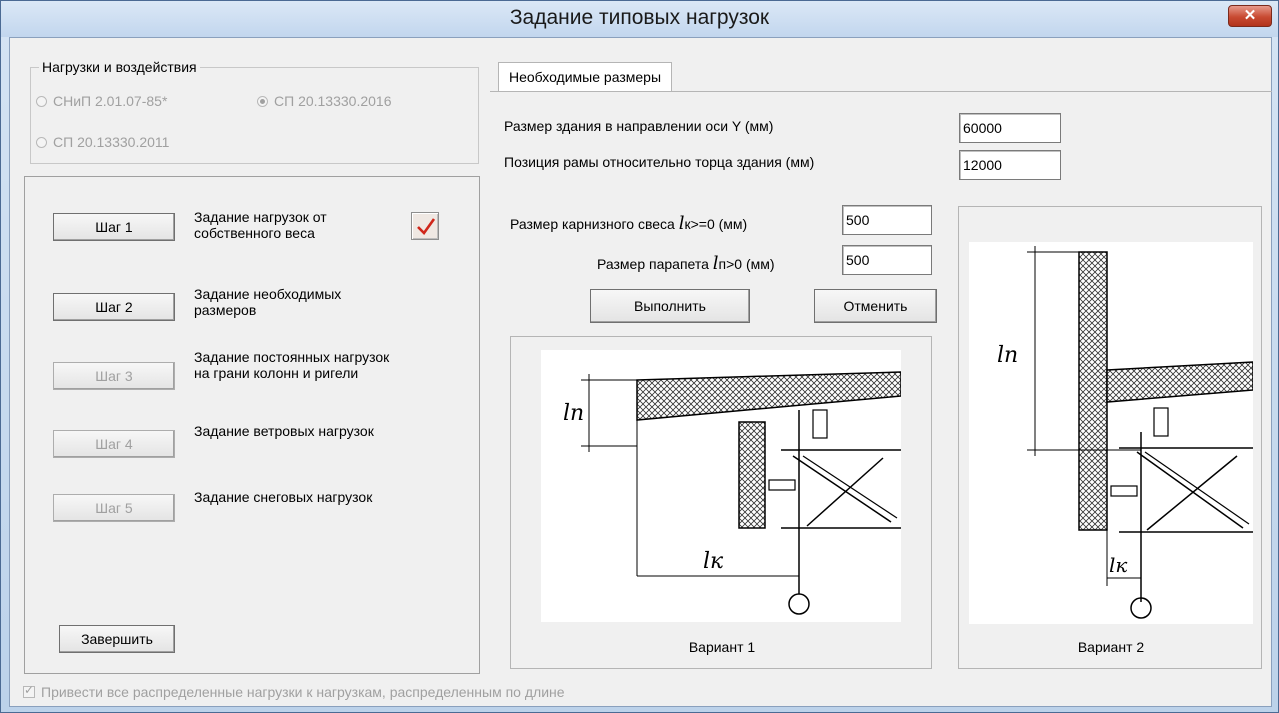 Image resolution: width=1279 pixels, height=713 pixels. What do you see at coordinates (585, 77) in the screenshot?
I see `tab-required-sizes: Необходимые размеры` at bounding box center [585, 77].